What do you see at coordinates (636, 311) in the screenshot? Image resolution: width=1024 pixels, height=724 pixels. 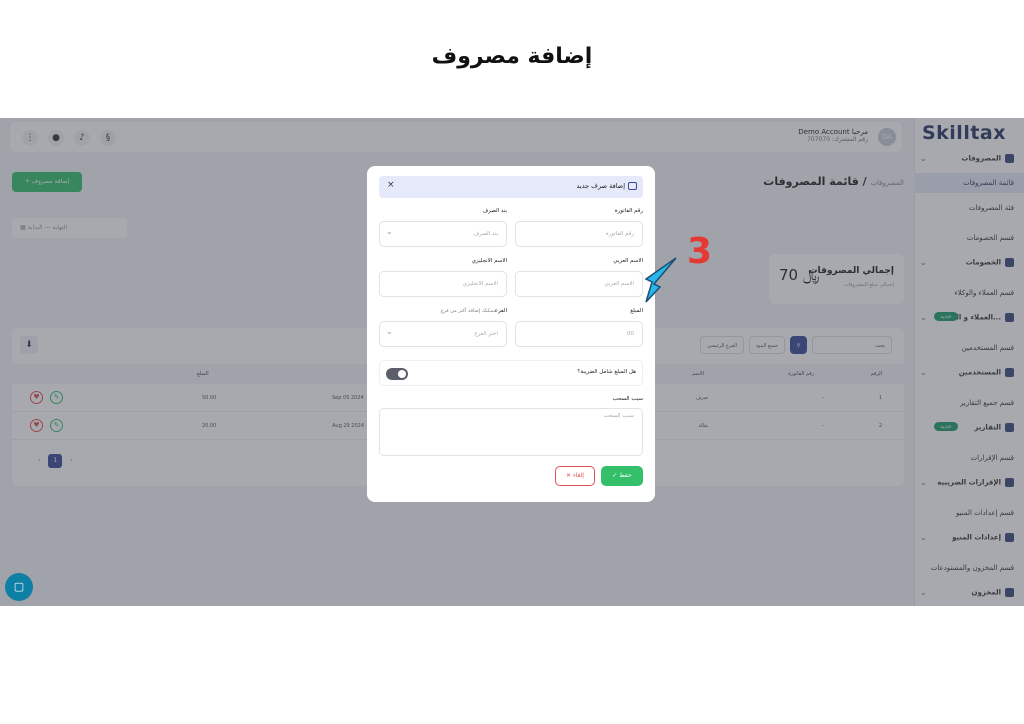 I see `amount-label: المبلغ` at bounding box center [636, 311].